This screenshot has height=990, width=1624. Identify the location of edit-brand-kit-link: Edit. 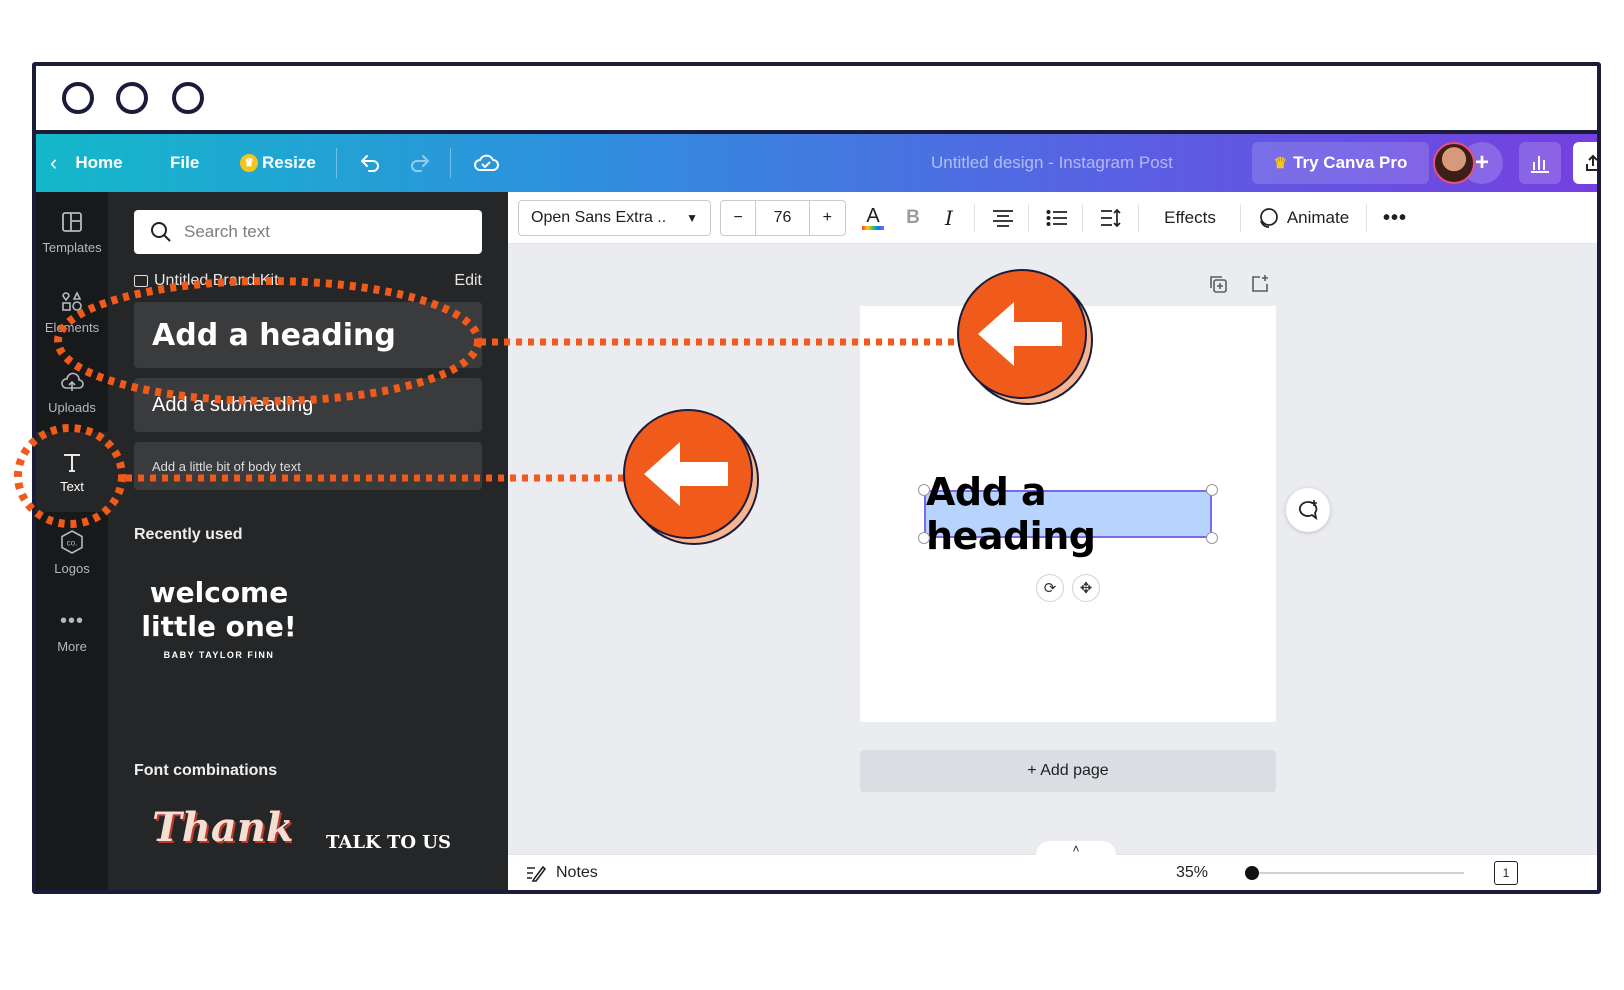
(468, 281).